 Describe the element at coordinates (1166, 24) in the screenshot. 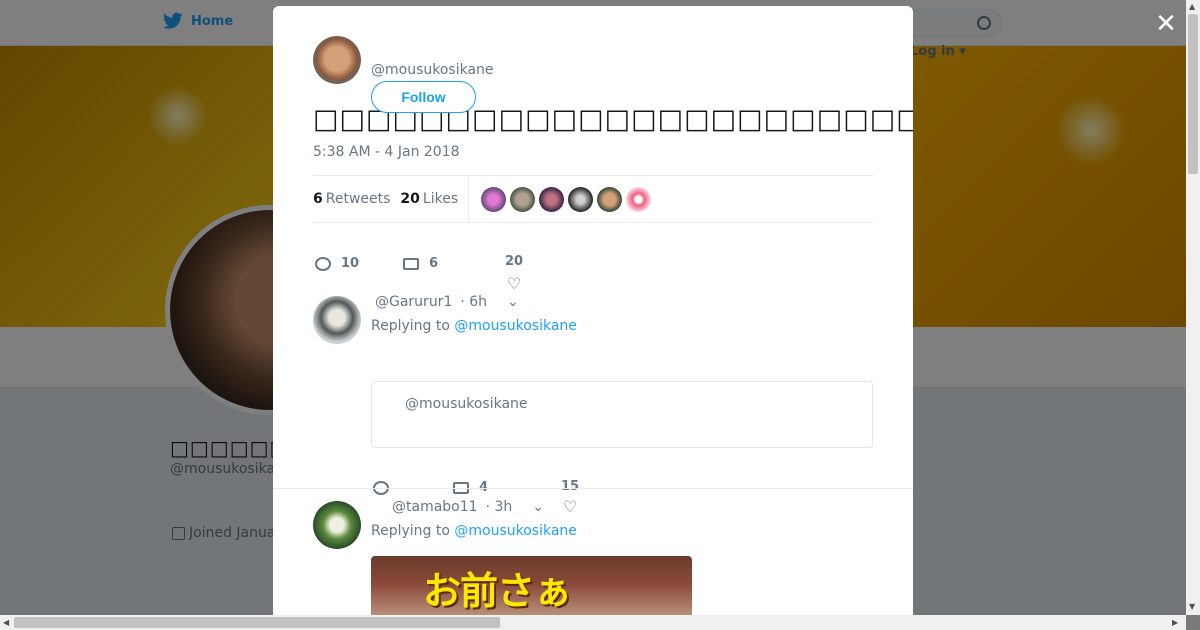

I see `close-icon: ✕` at that location.